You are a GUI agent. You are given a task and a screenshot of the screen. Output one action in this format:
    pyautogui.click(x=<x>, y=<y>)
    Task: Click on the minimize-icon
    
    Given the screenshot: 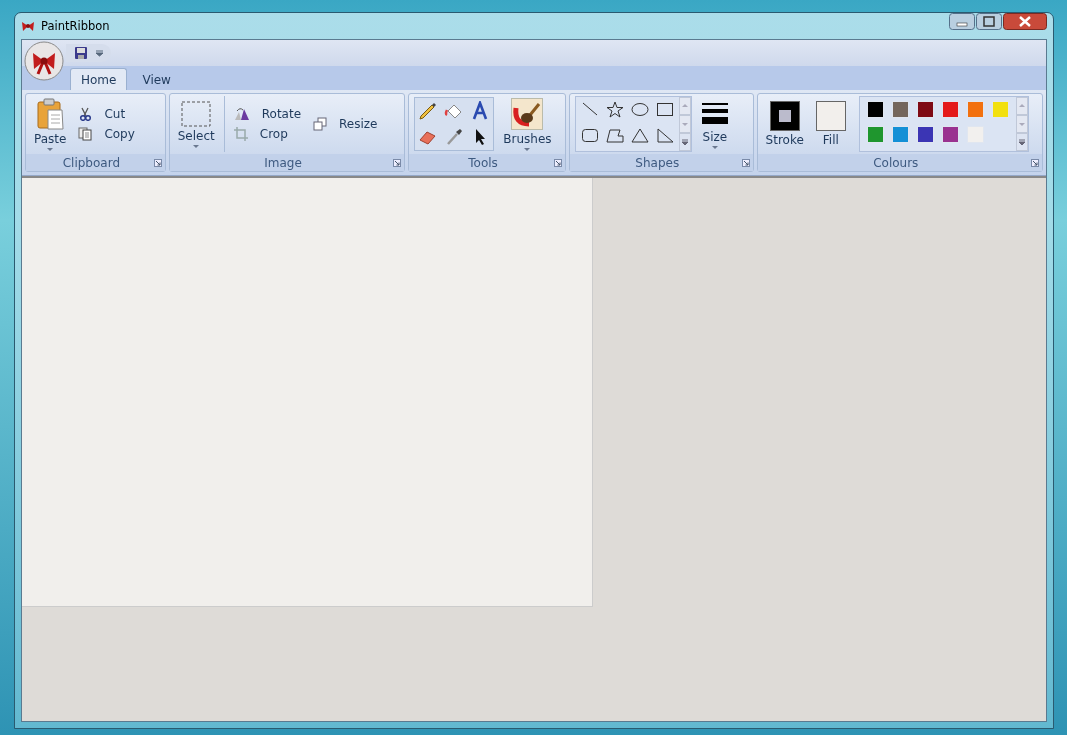 What is the action you would take?
    pyautogui.click(x=962, y=21)
    